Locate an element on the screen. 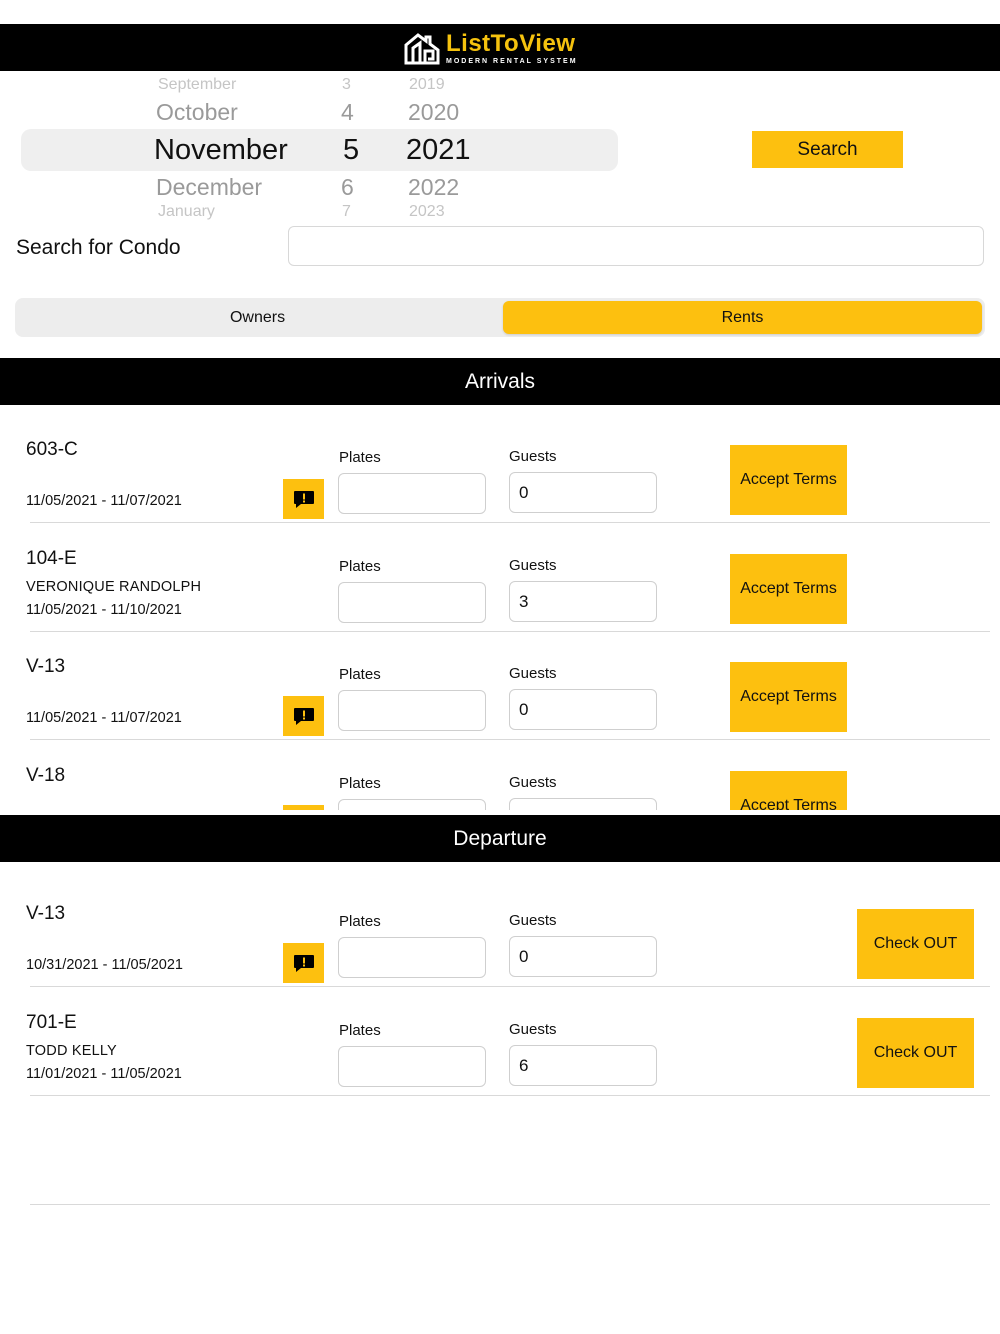 This screenshot has width=1000, height=1334. picker-month-option: December is located at coordinates (209, 187).